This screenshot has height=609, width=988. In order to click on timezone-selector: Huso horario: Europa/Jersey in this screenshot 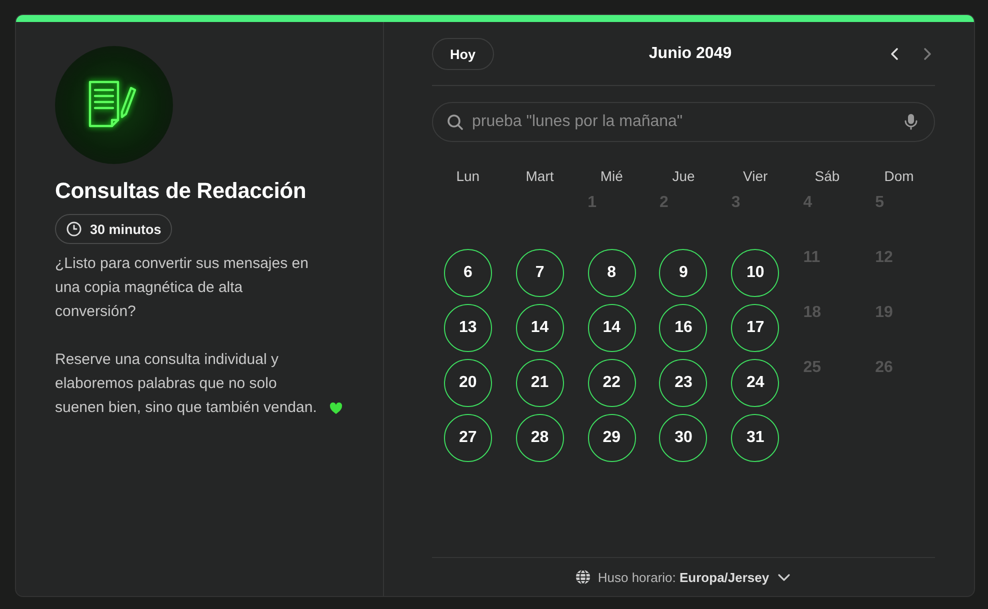, I will do `click(683, 577)`.